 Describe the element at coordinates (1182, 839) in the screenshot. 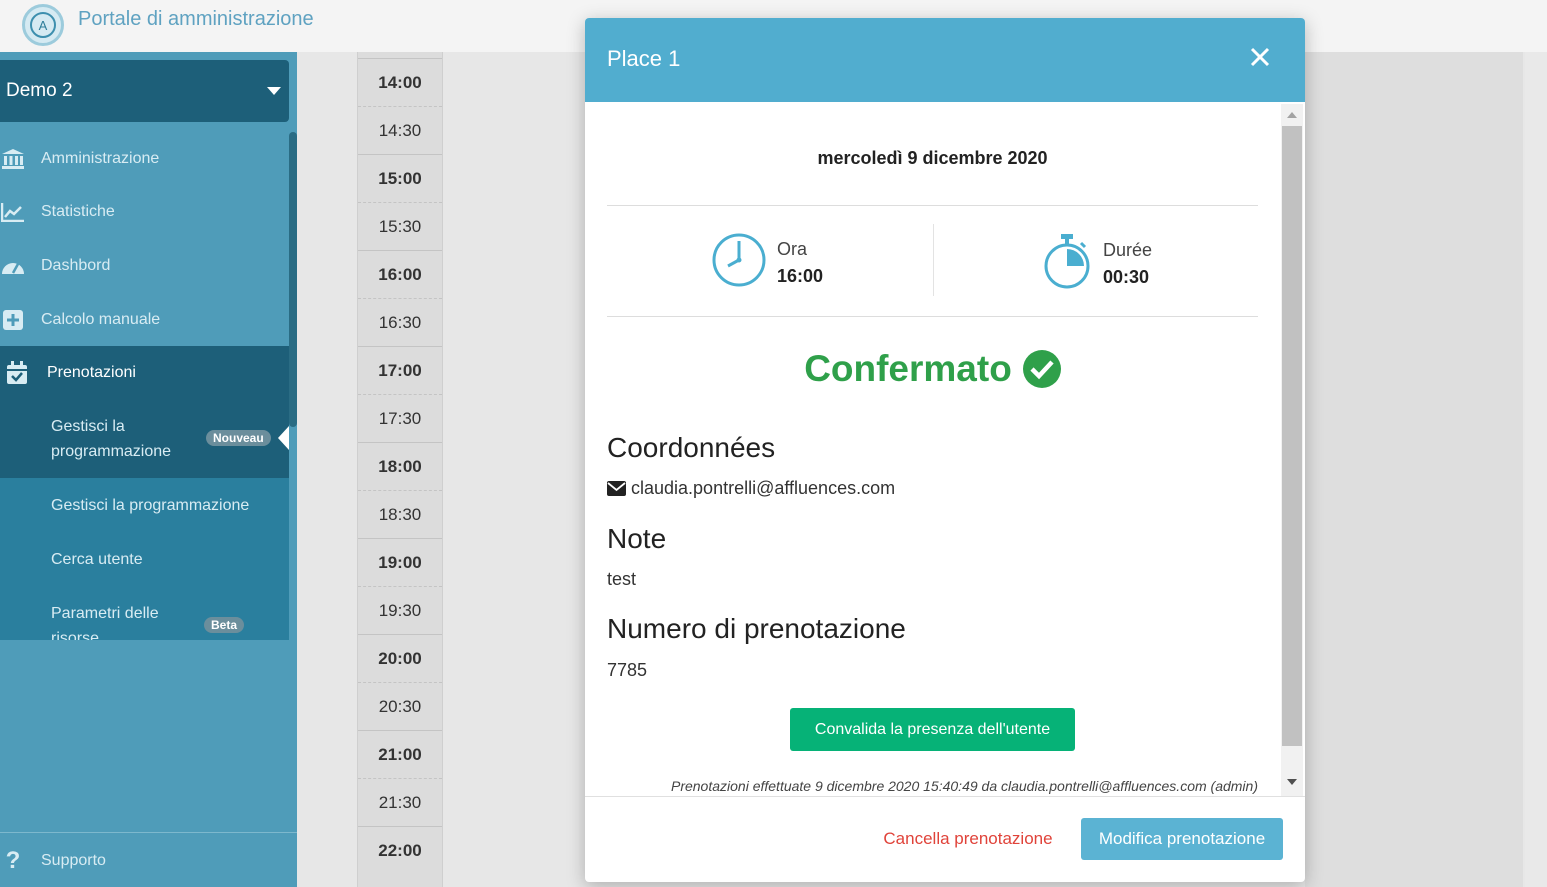

I see `modify-reservation-button: Modifica prenotazione` at that location.